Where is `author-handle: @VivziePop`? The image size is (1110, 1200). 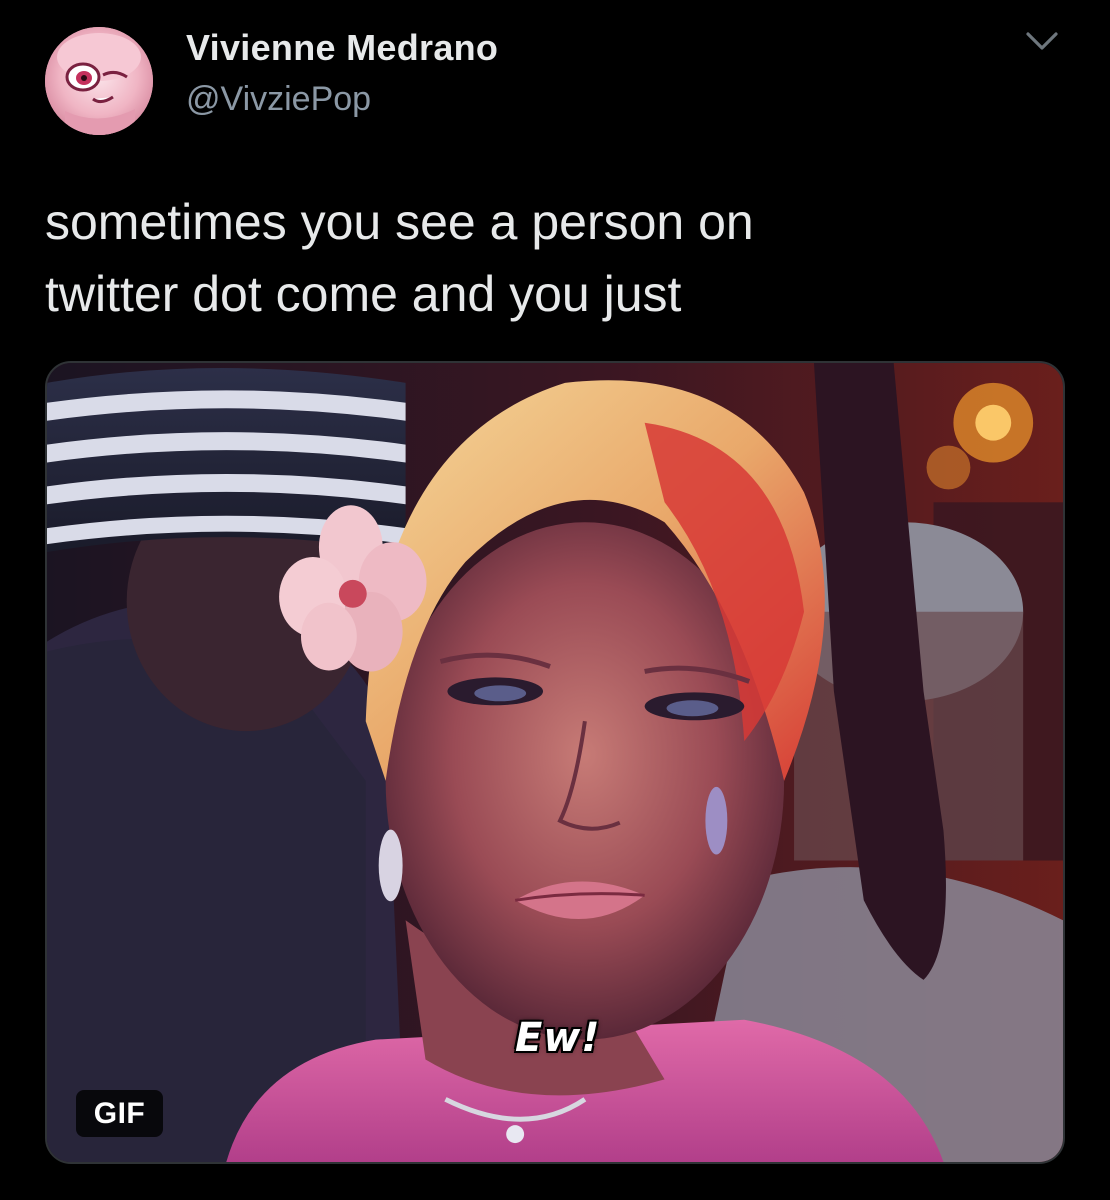
author-handle: @VivziePop is located at coordinates (278, 99).